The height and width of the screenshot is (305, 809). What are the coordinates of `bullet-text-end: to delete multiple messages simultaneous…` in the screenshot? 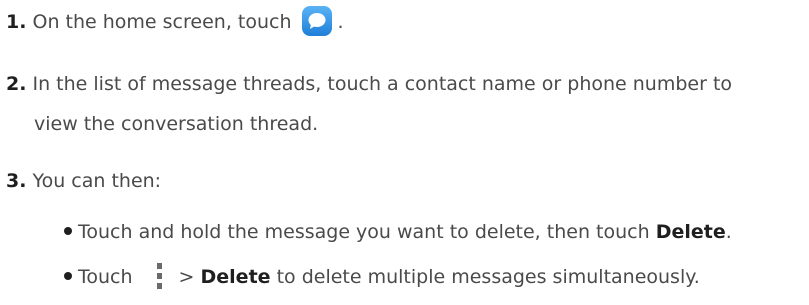 It's located at (488, 277).